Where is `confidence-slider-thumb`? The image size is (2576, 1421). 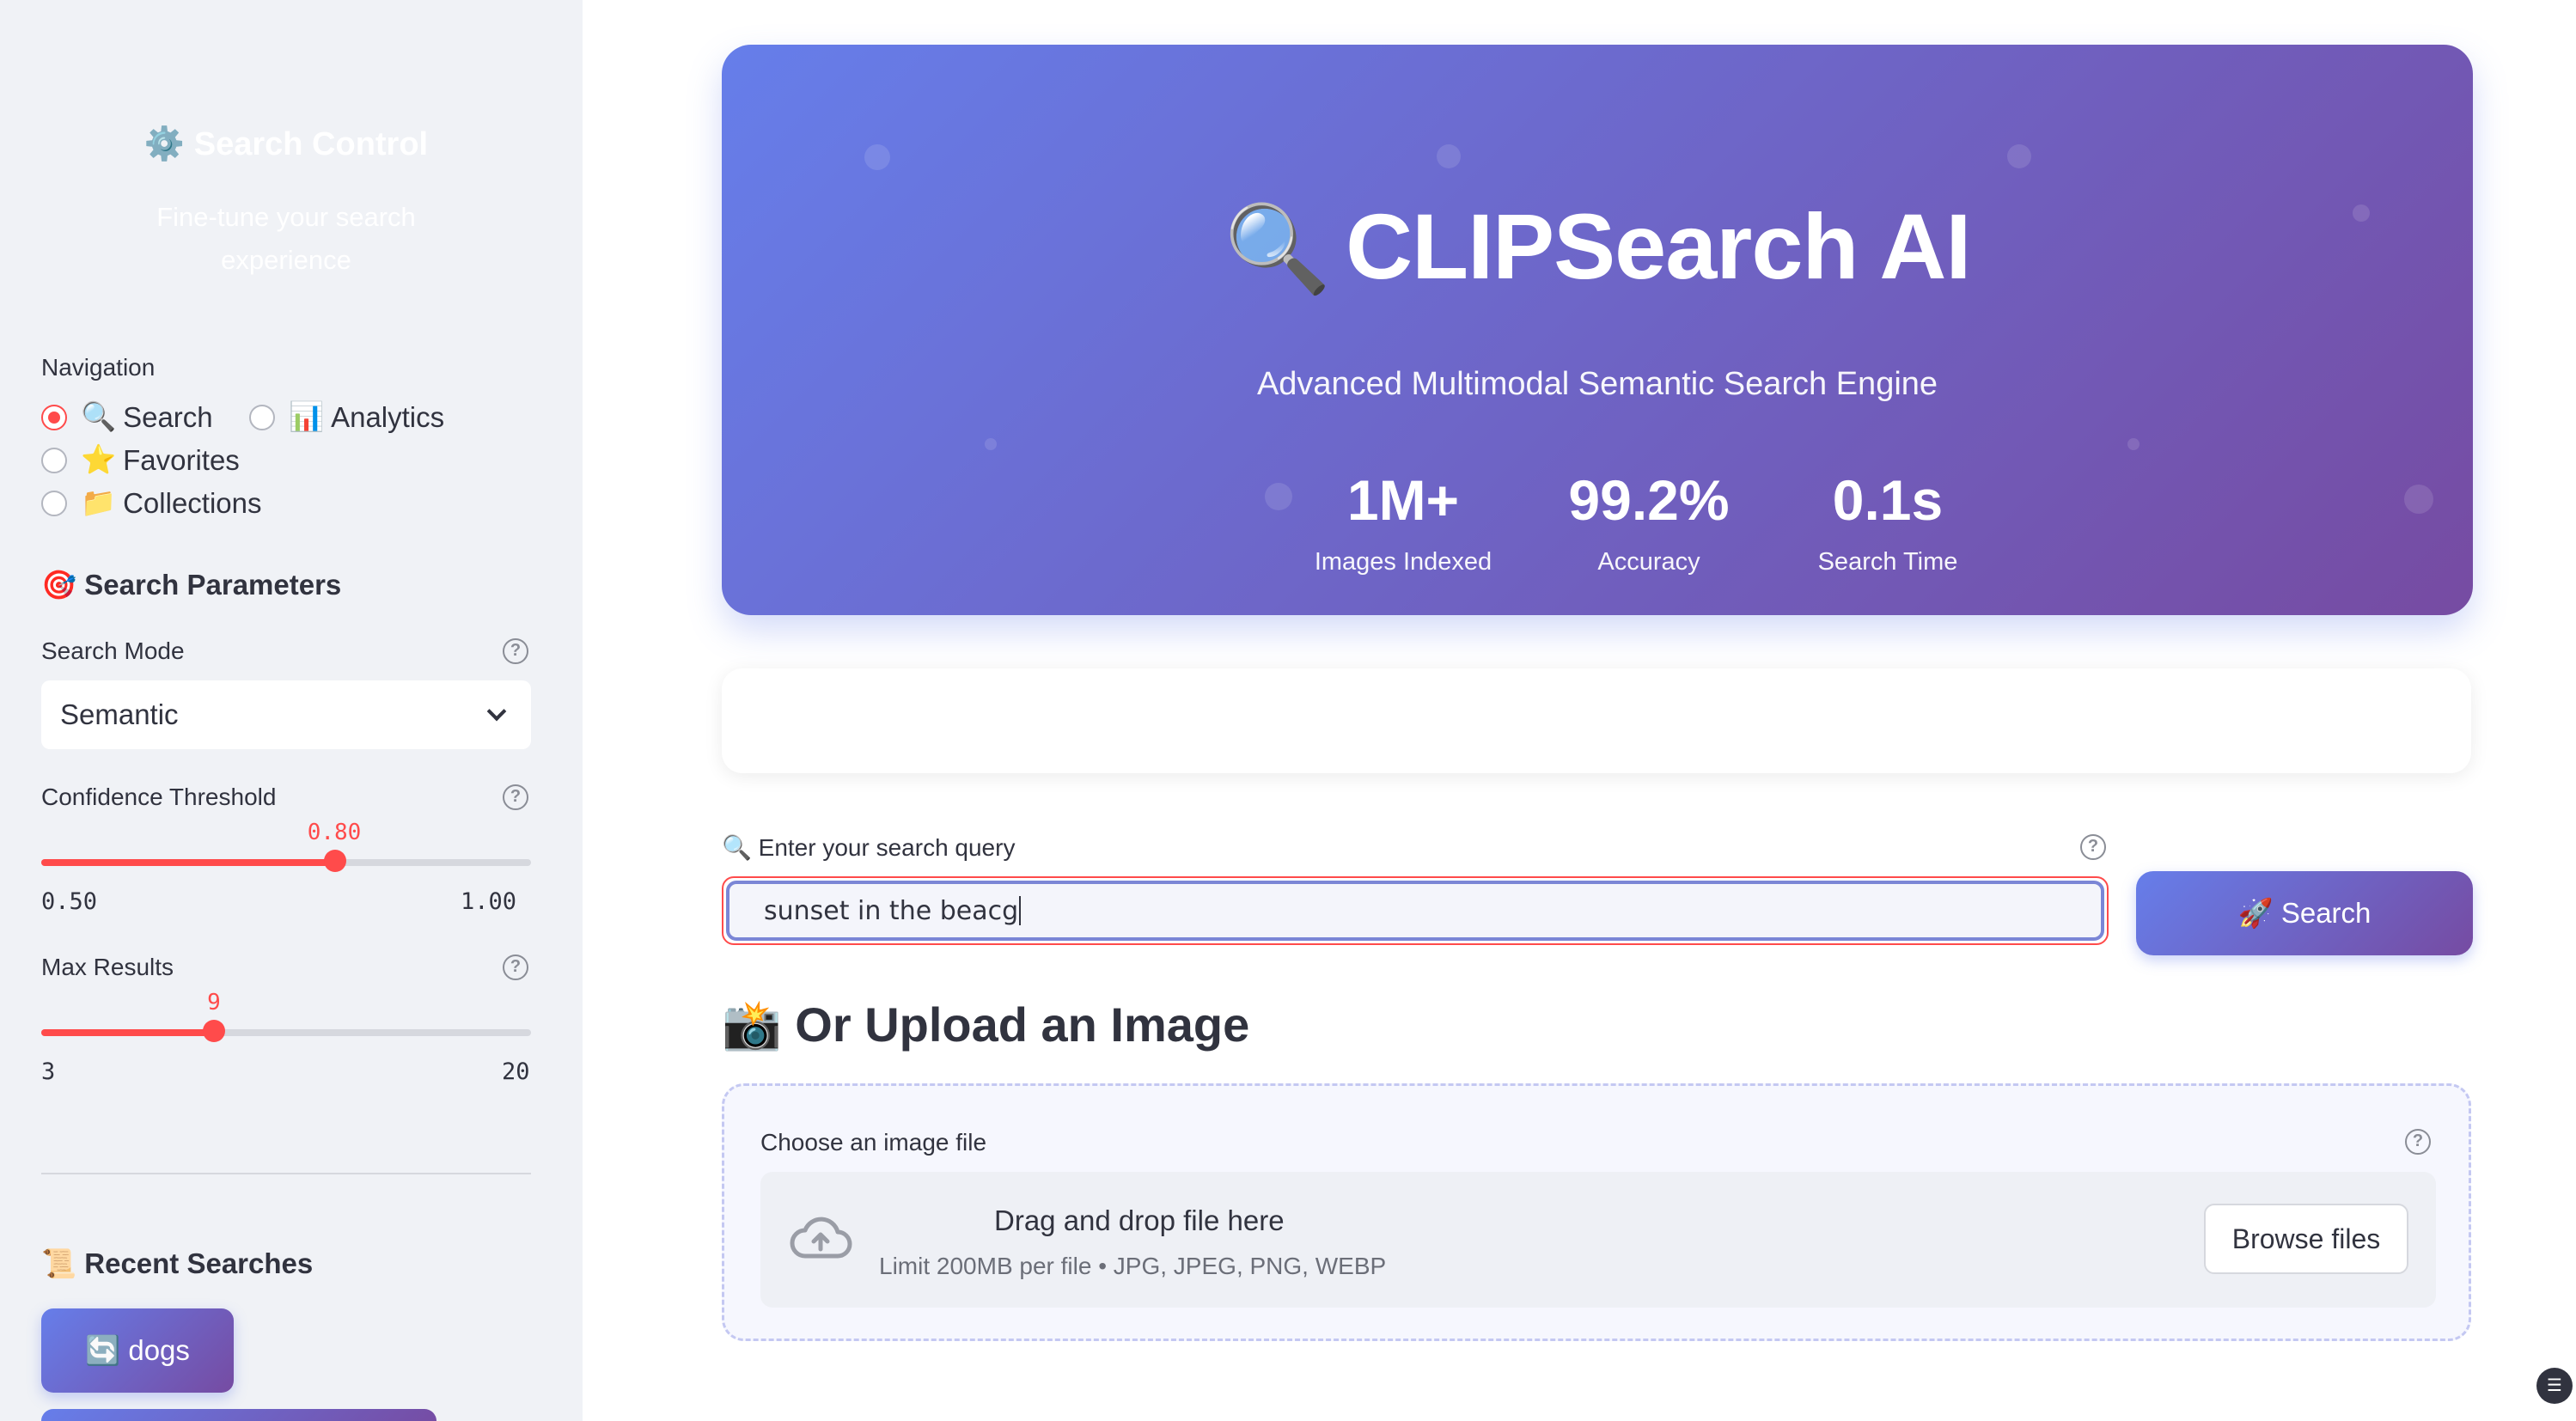 confidence-slider-thumb is located at coordinates (335, 861).